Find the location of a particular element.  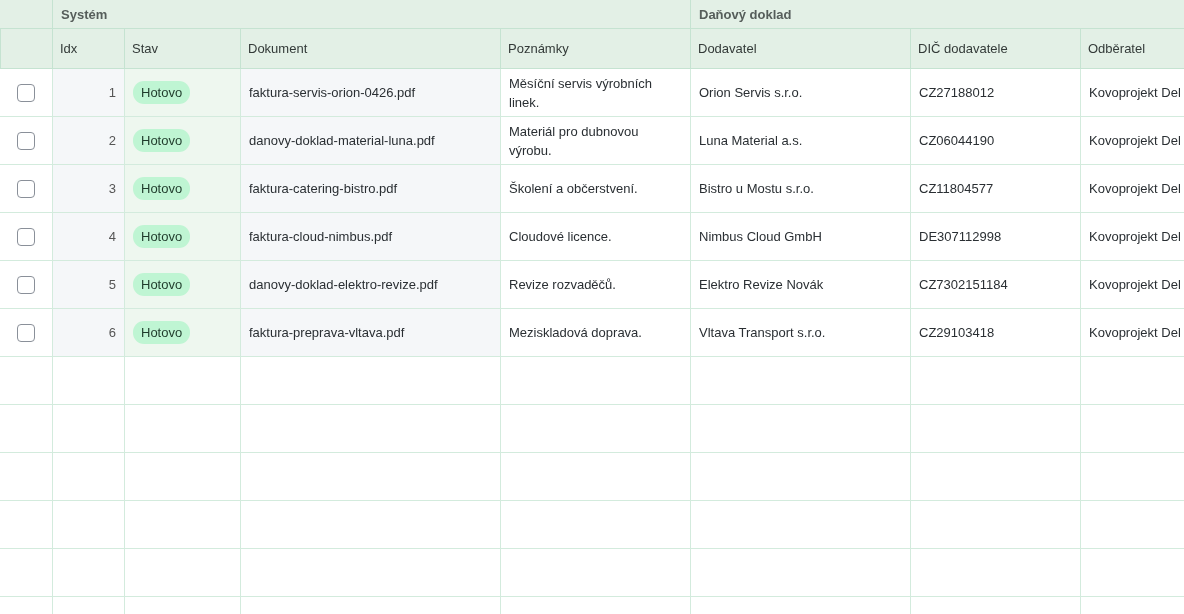

column-header: Dokument is located at coordinates (370, 49).